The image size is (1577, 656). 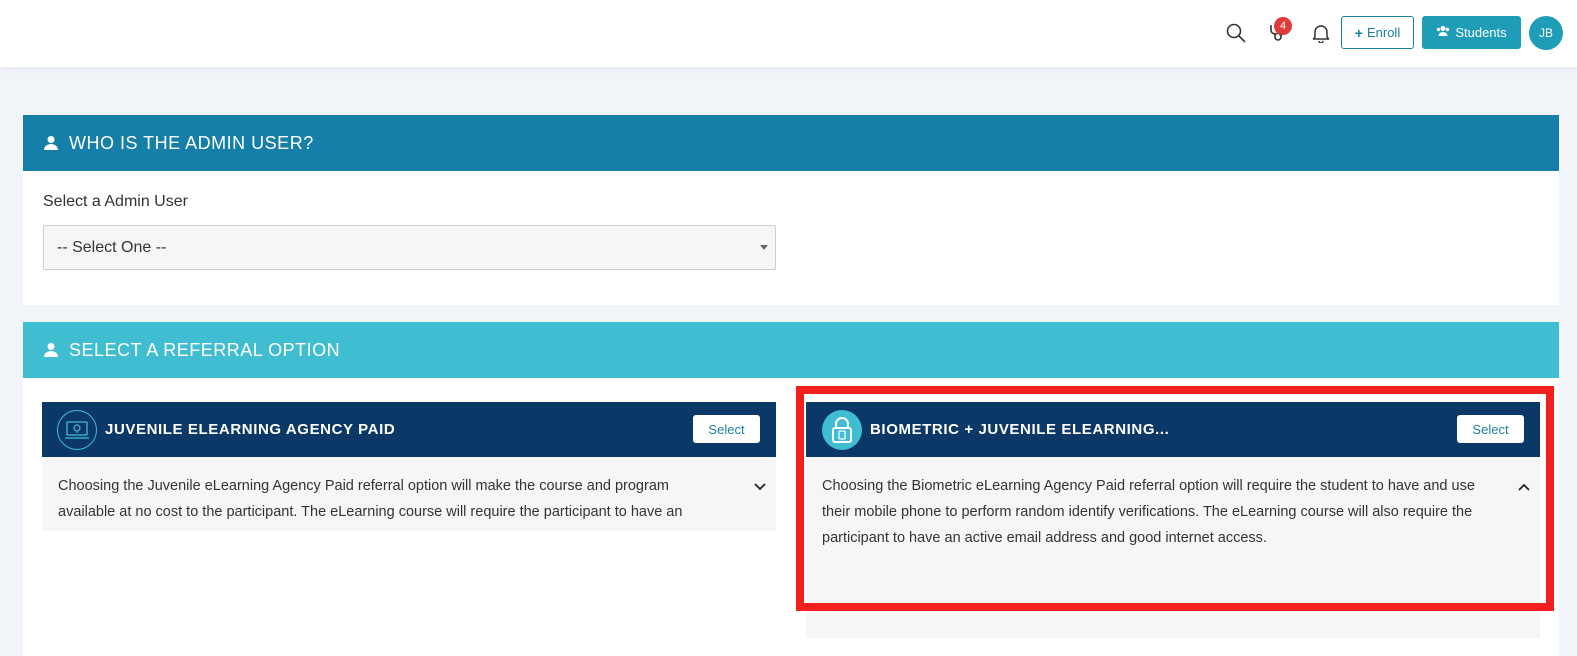 What do you see at coordinates (791, 143) in the screenshot?
I see `admin-panel-header: WHO IS THE ADMIN USER?` at bounding box center [791, 143].